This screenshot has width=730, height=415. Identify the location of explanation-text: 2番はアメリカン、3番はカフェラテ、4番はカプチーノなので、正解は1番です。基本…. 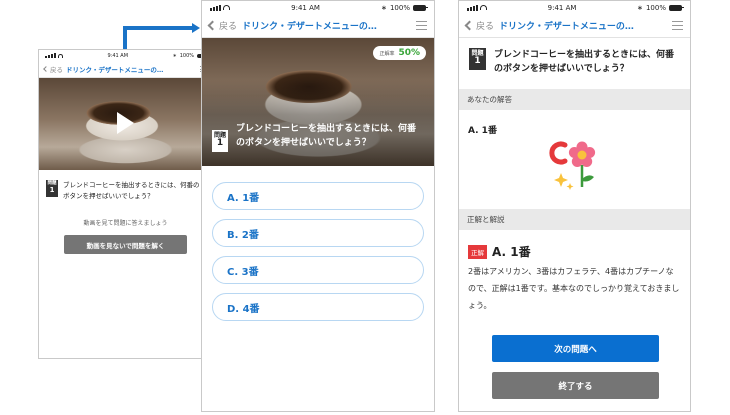
(574, 288).